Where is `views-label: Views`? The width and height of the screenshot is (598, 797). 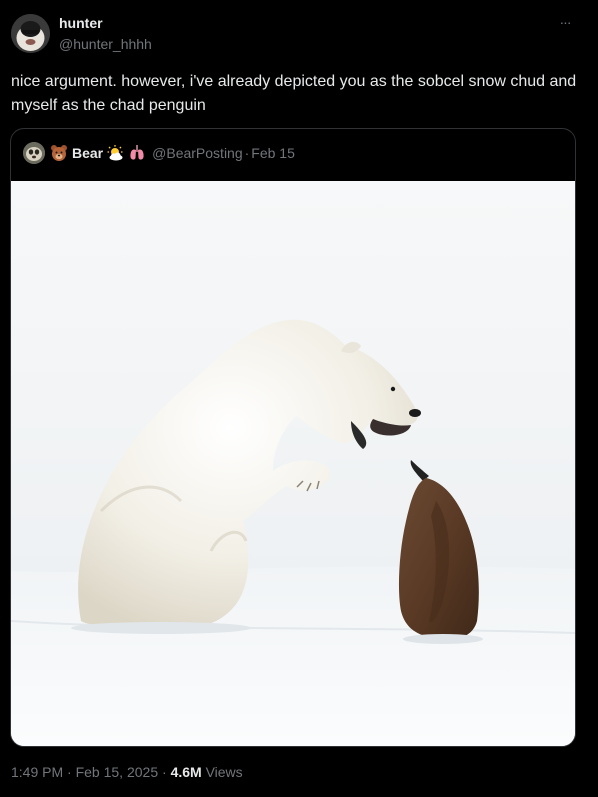
views-label: Views is located at coordinates (224, 772).